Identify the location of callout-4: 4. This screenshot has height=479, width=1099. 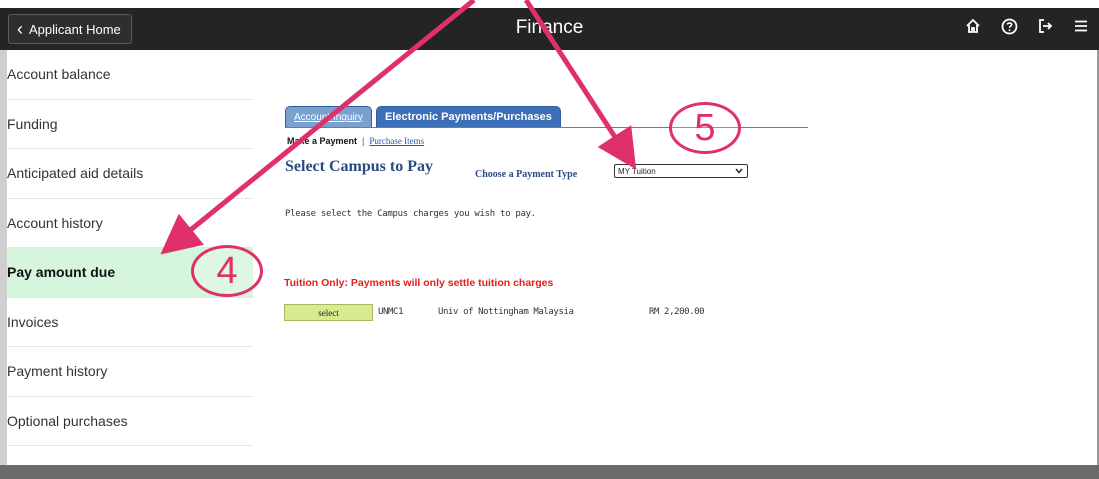
(227, 271).